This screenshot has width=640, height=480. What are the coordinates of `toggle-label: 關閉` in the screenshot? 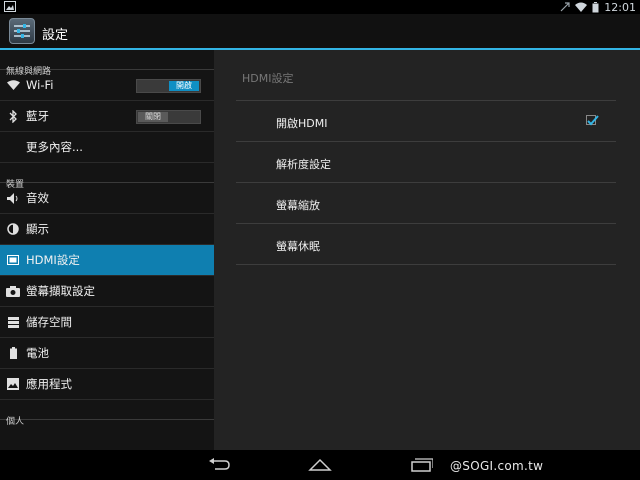 It's located at (153, 117).